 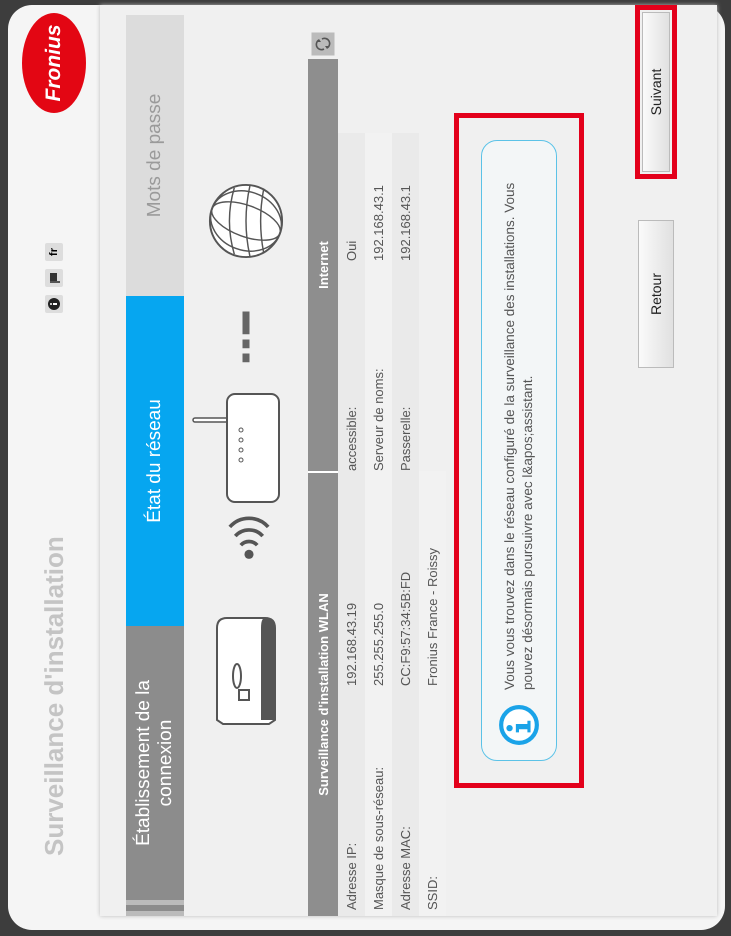 I want to click on field-value: 192.168.43.19, so click(x=351, y=598).